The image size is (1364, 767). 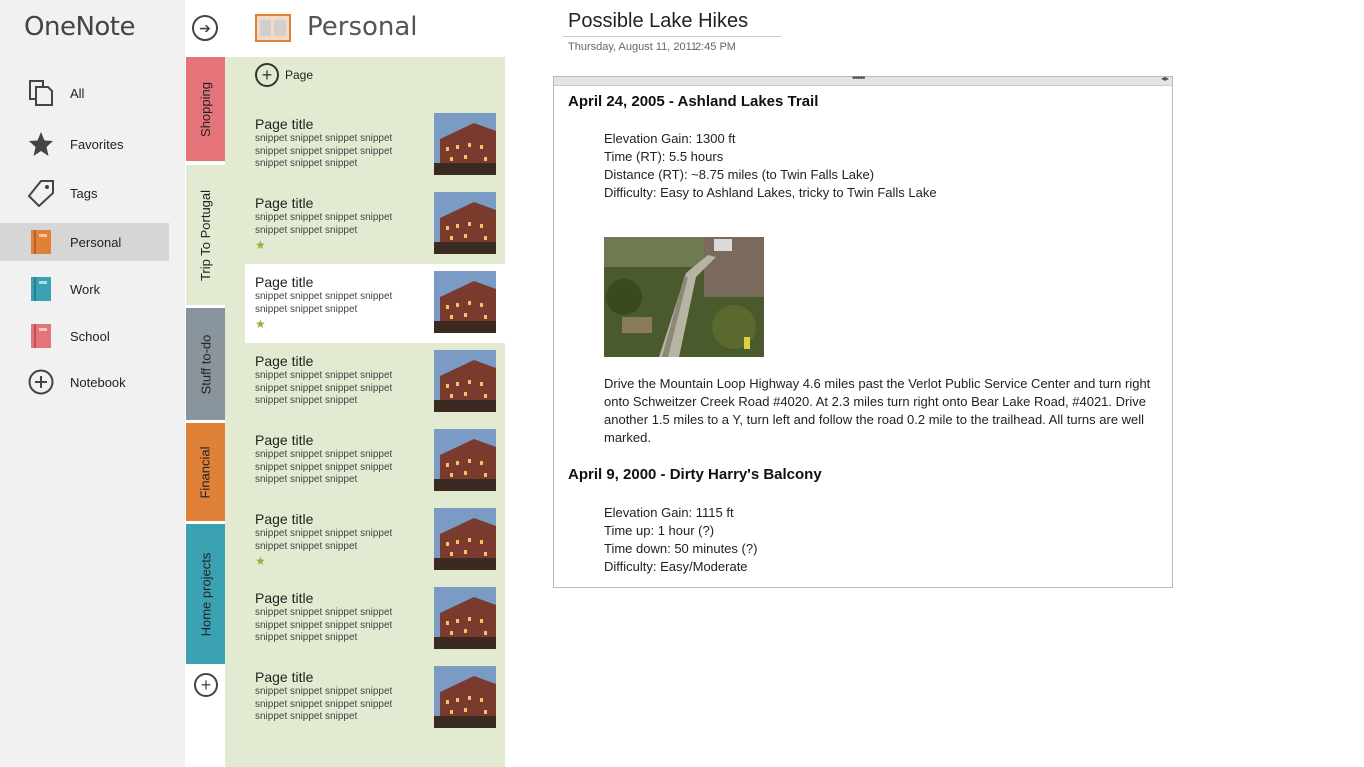 I want to click on section-tab-stuff-to-do: Stuff to-do, so click(x=205, y=364).